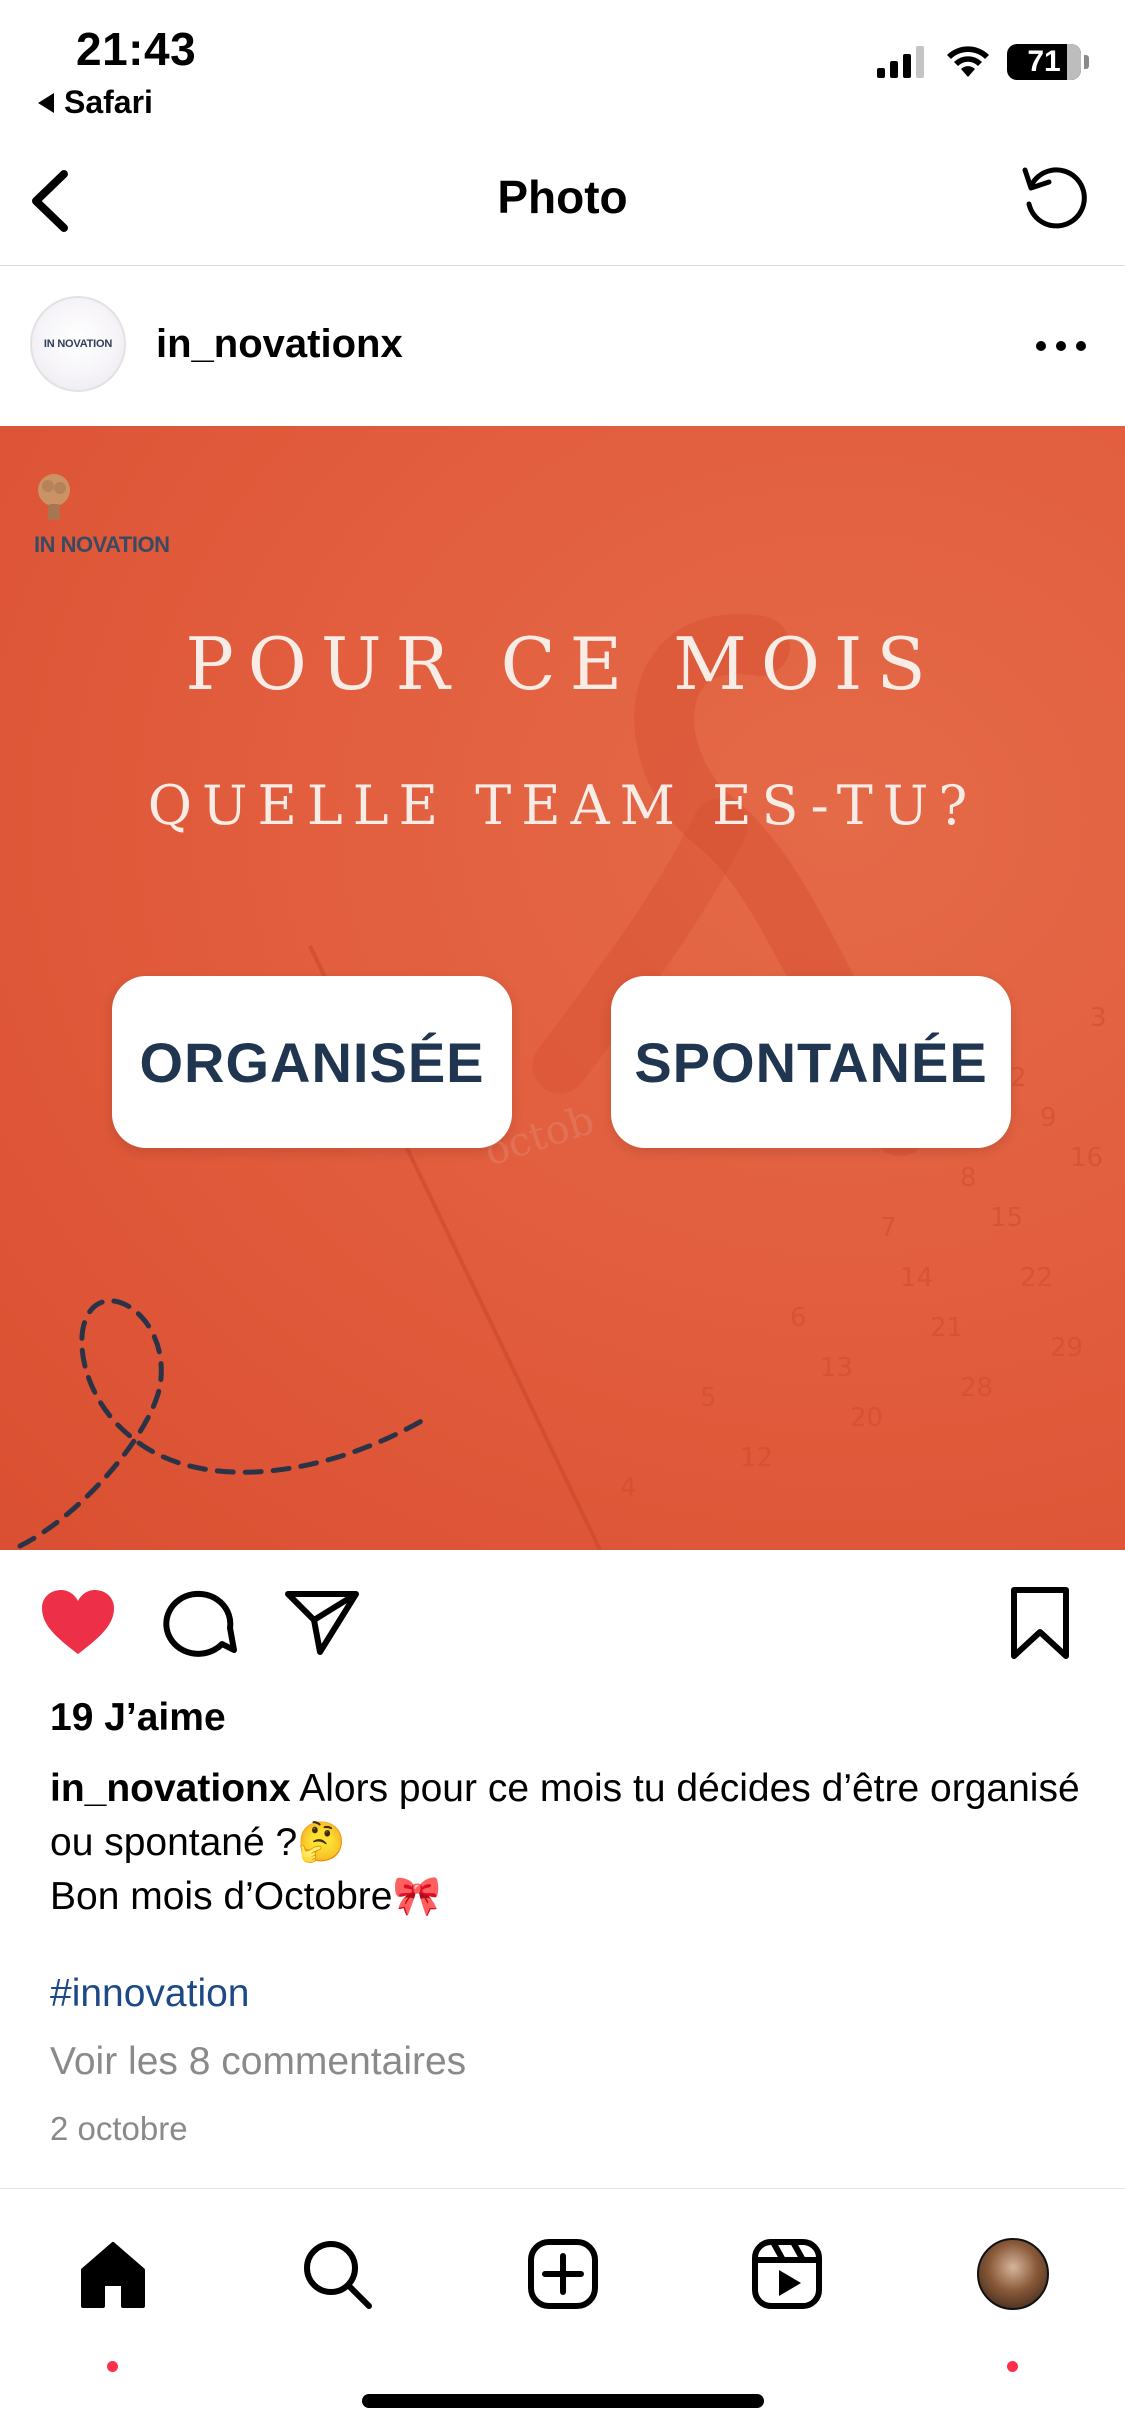 The width and height of the screenshot is (1125, 2436). What do you see at coordinates (976, 1388) in the screenshot?
I see `svg-text: 28` at bounding box center [976, 1388].